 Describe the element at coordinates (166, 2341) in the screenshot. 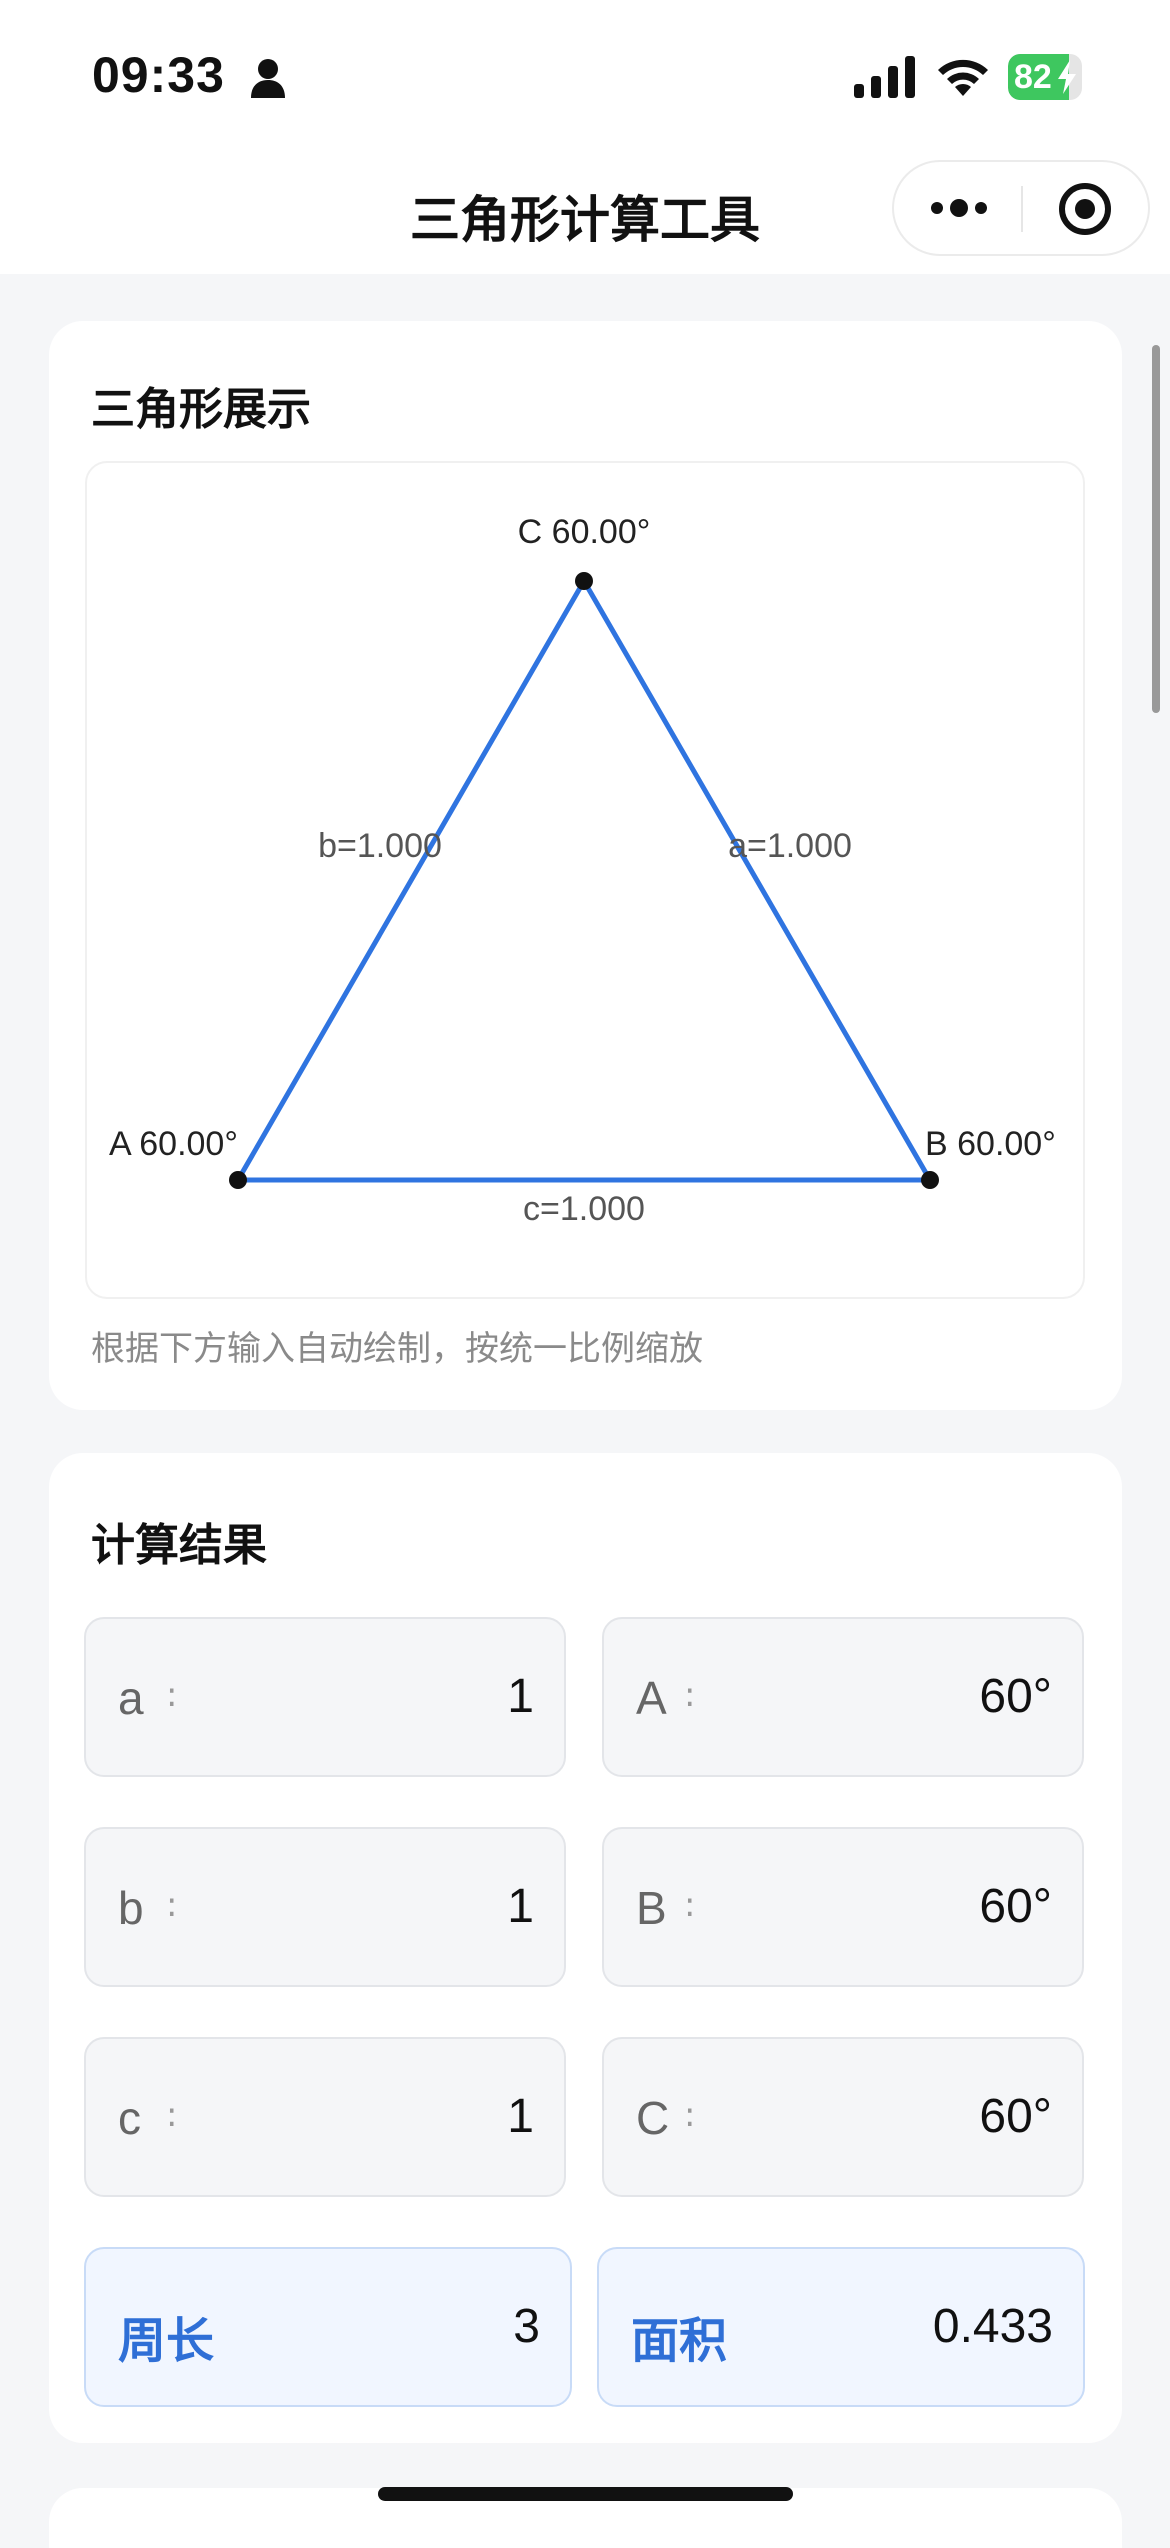

I see `perimeter-label: 周长` at that location.